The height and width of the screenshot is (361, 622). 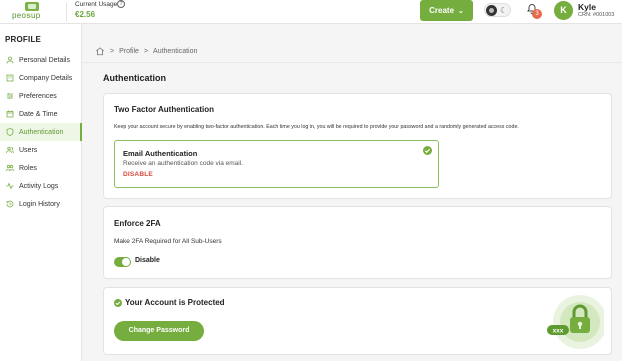 I want to click on breadcrumb-authentication: Authentication, so click(x=175, y=51).